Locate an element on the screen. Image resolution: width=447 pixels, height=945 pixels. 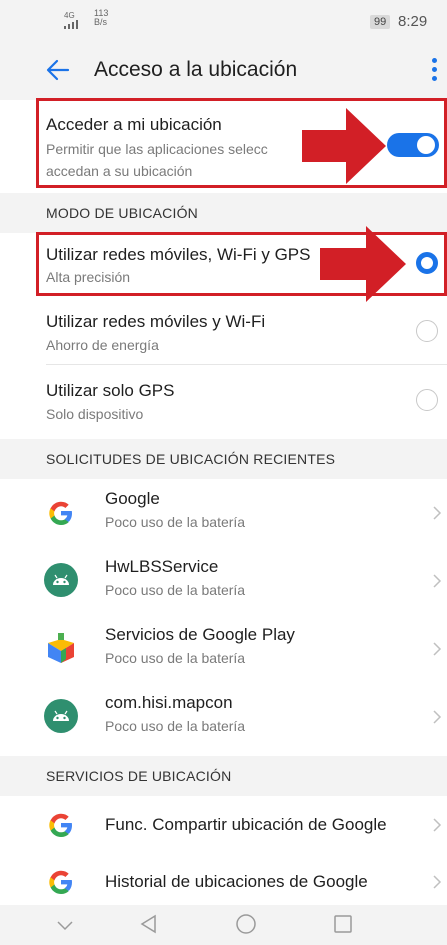
page-title: Acceso a la ubicación is located at coordinates (196, 69).